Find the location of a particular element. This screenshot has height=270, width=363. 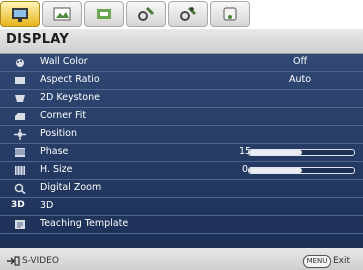

source-tab-icon is located at coordinates (104, 14).